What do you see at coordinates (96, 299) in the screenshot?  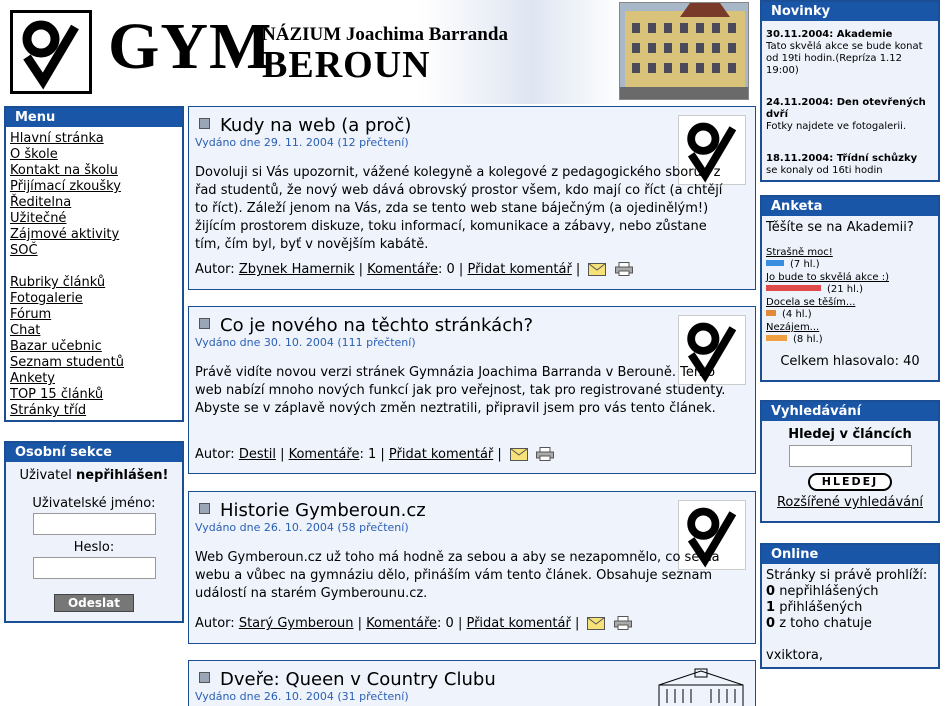 I see `menu-item: Fotogalerie` at bounding box center [96, 299].